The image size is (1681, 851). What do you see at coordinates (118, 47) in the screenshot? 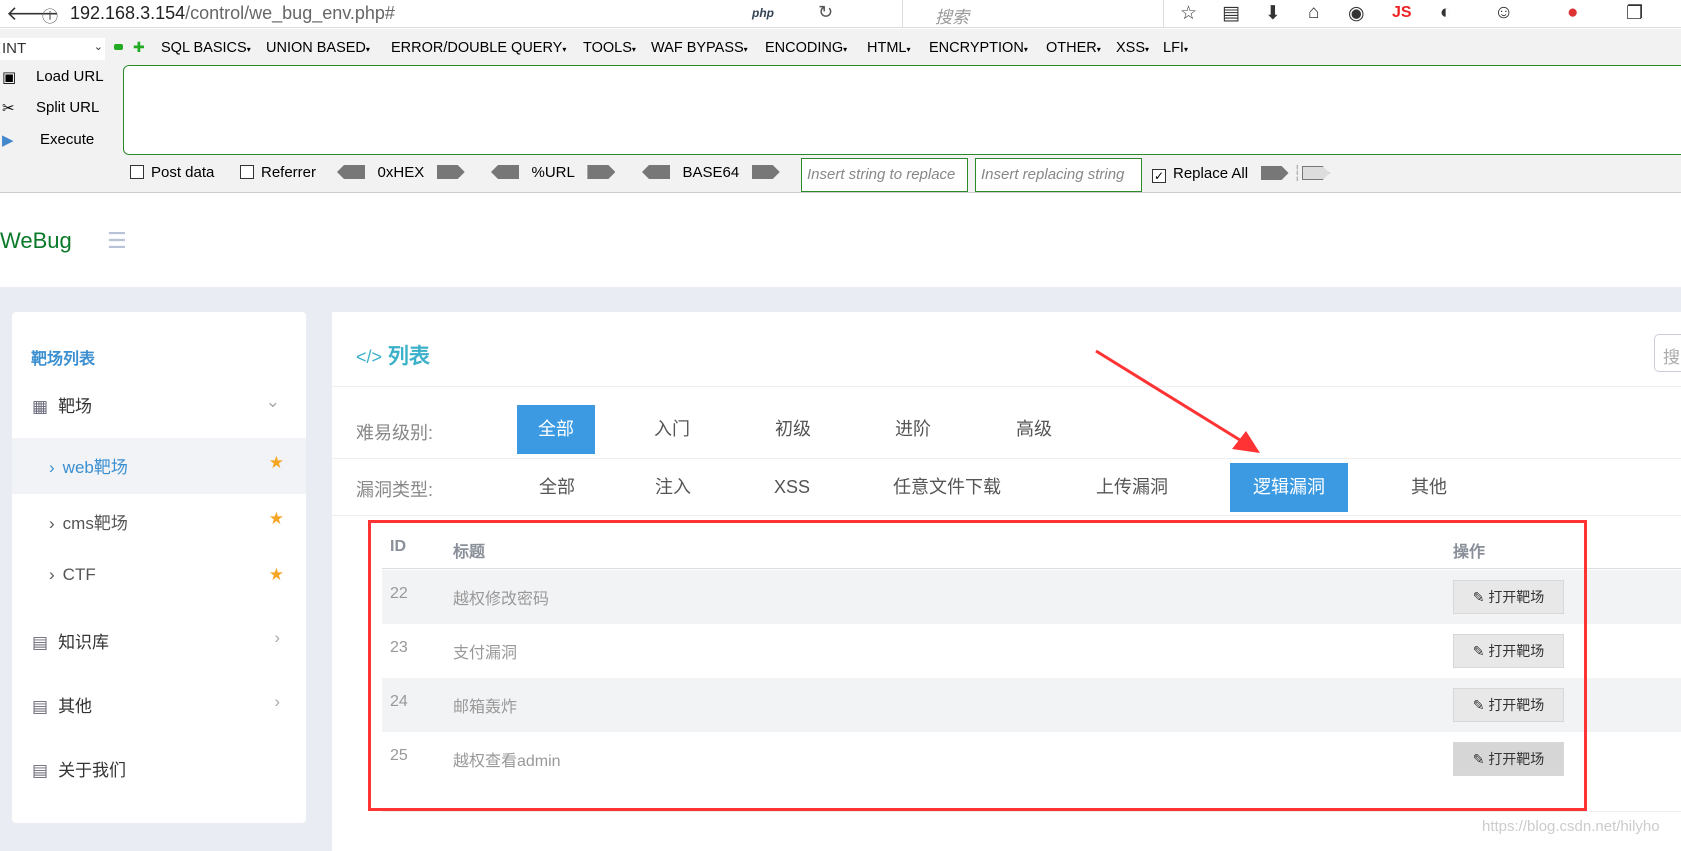
I see `minus-icon` at bounding box center [118, 47].